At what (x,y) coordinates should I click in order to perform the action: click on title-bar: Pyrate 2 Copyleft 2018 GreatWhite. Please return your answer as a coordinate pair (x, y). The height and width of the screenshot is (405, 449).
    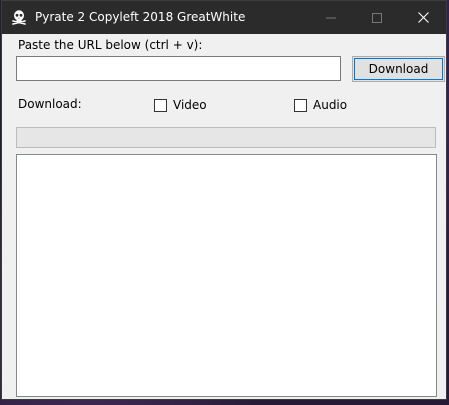
    Looking at the image, I should click on (224, 17).